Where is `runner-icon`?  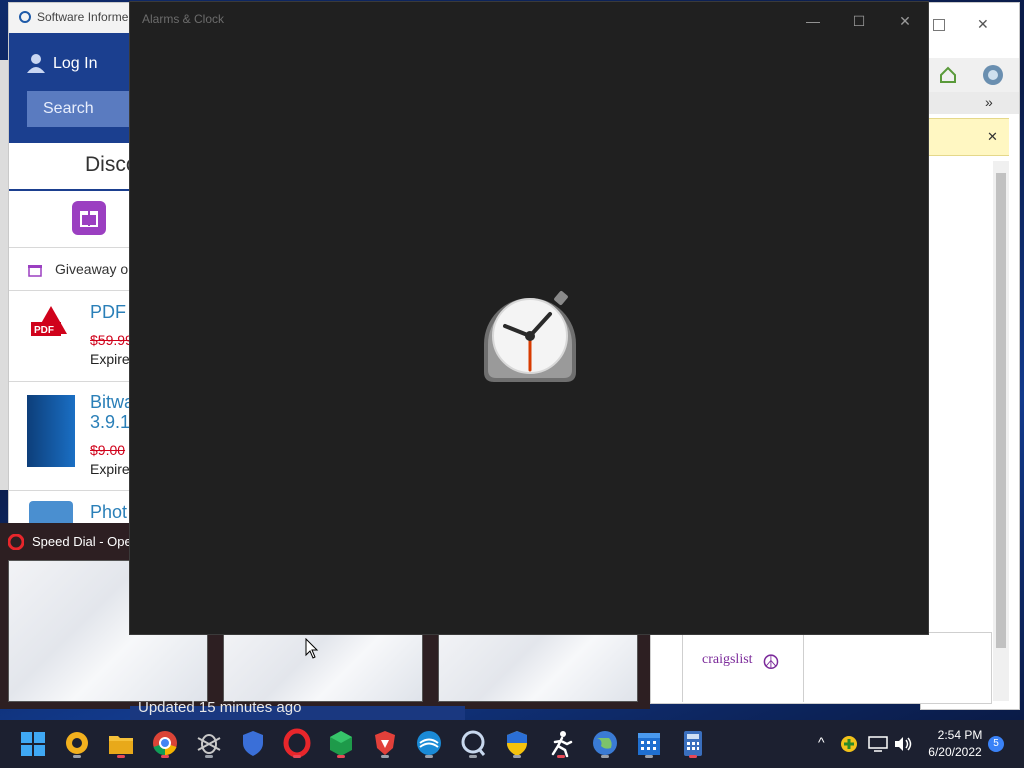 runner-icon is located at coordinates (562, 744).